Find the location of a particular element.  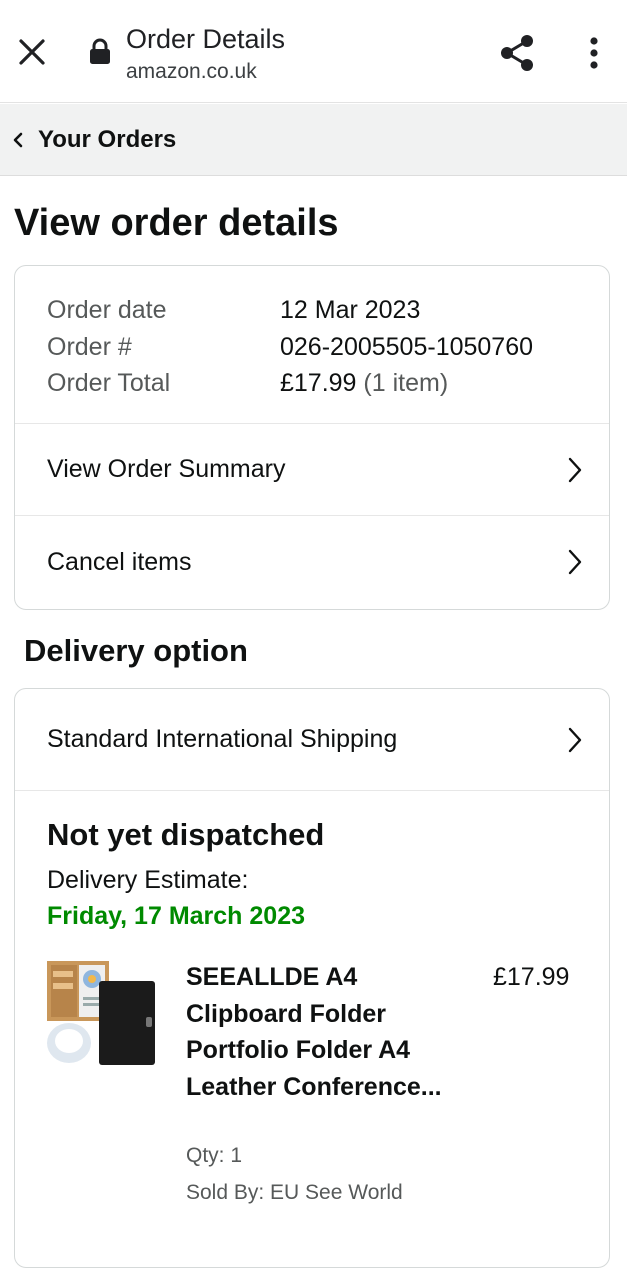

cancel-items-label: Cancel items is located at coordinates (119, 561).